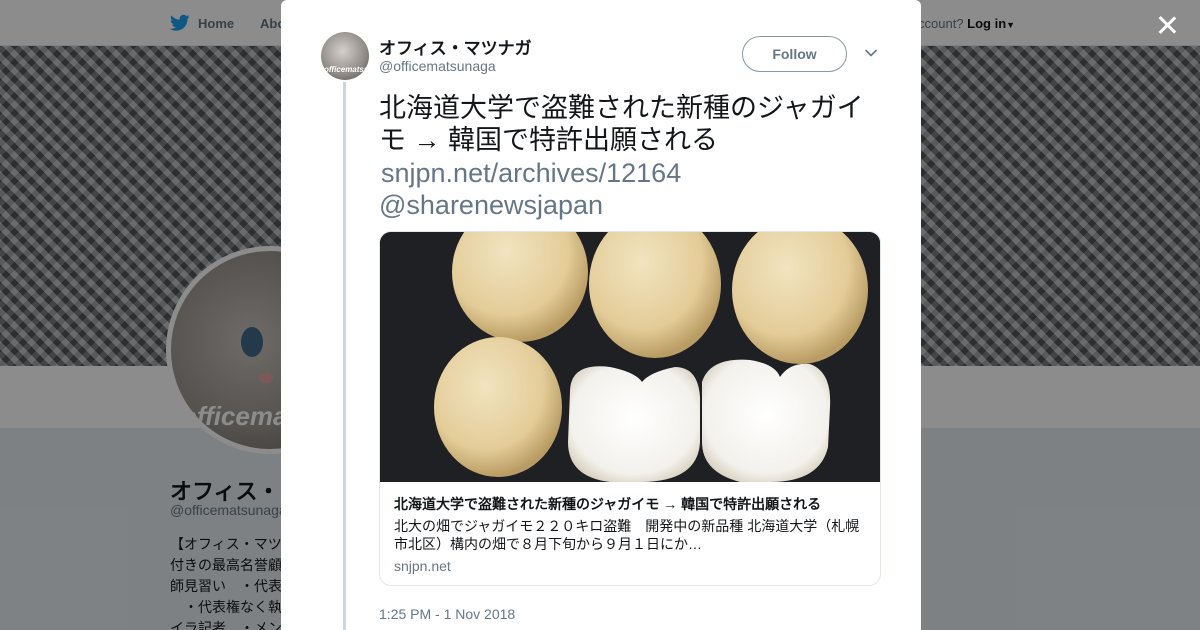  What do you see at coordinates (491, 205) in the screenshot?
I see `tweet-mention: @sharenewsjapan` at bounding box center [491, 205].